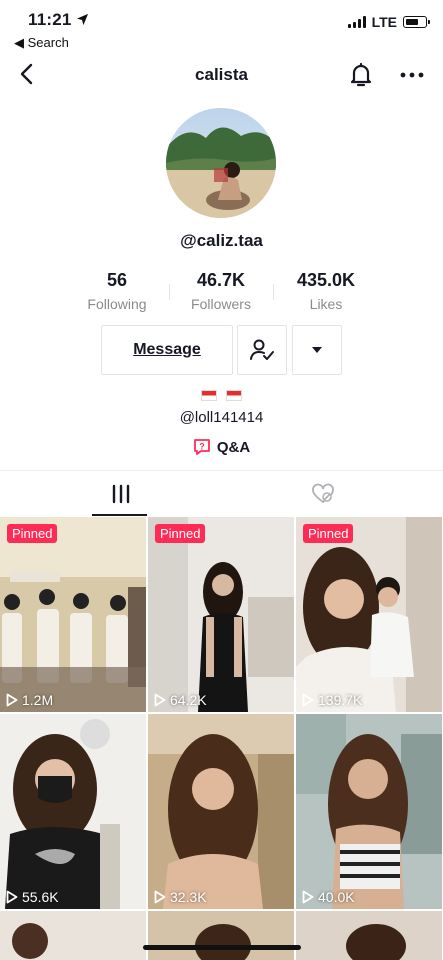  I want to click on status-indicators: LTE, so click(388, 22).